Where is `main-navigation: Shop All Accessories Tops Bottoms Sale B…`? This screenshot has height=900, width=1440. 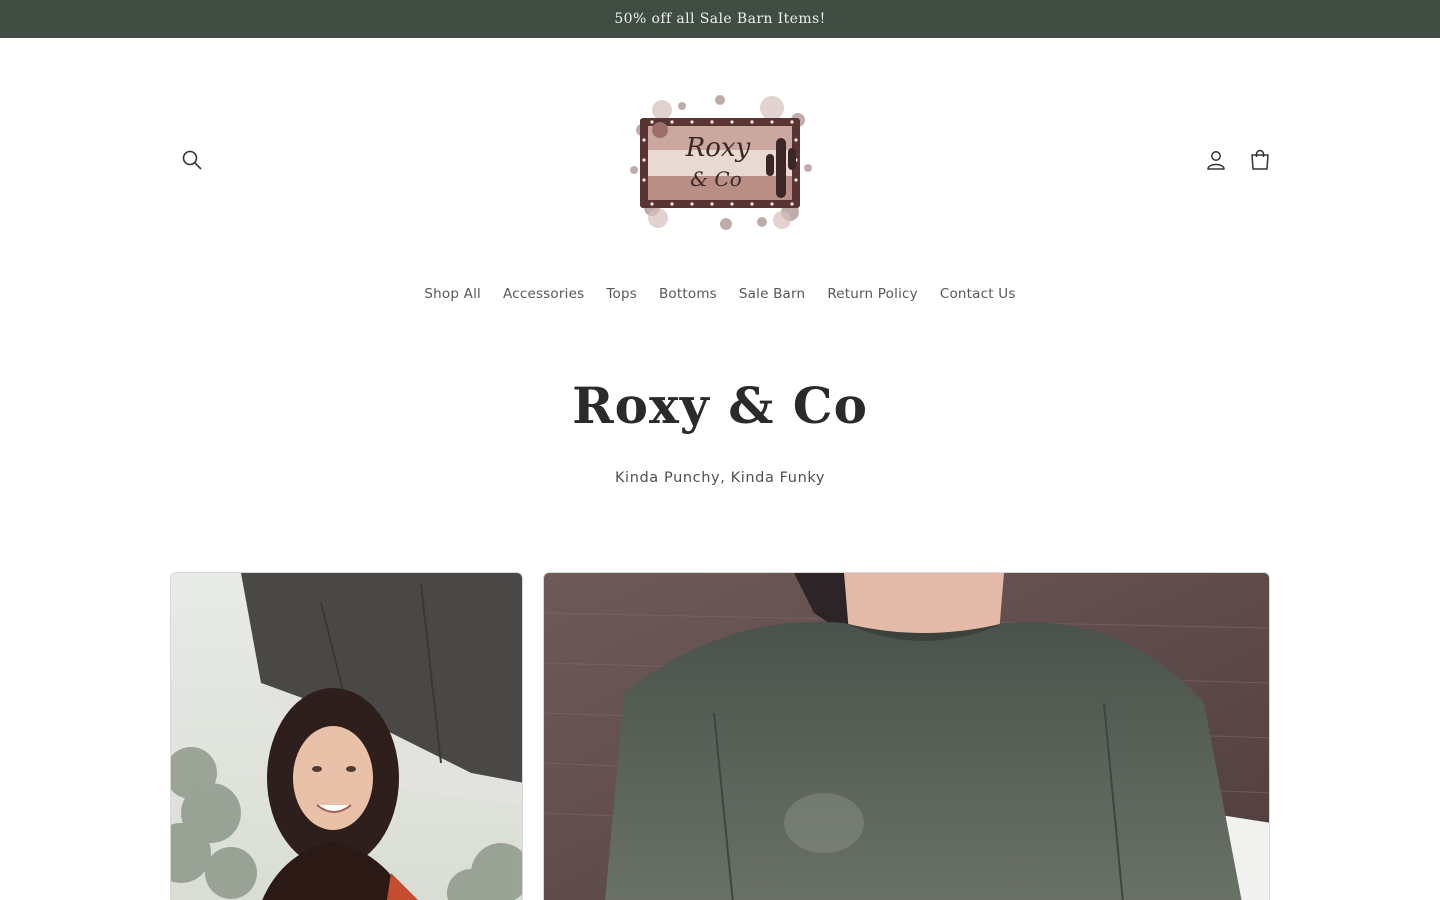 main-navigation: Shop All Accessories Tops Bottoms Sale B… is located at coordinates (720, 294).